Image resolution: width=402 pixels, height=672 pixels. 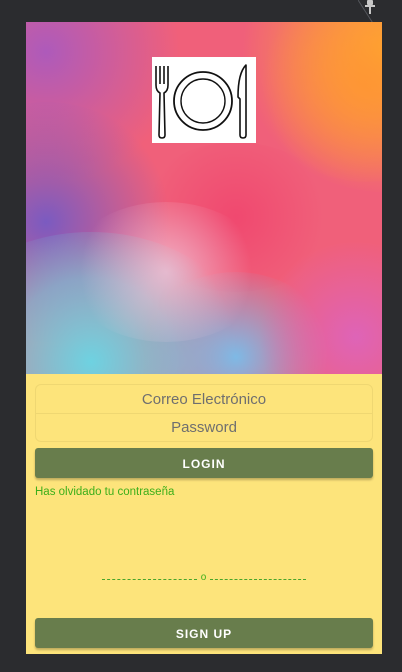 I want to click on fork-plate-knife-icon, so click(x=201, y=101).